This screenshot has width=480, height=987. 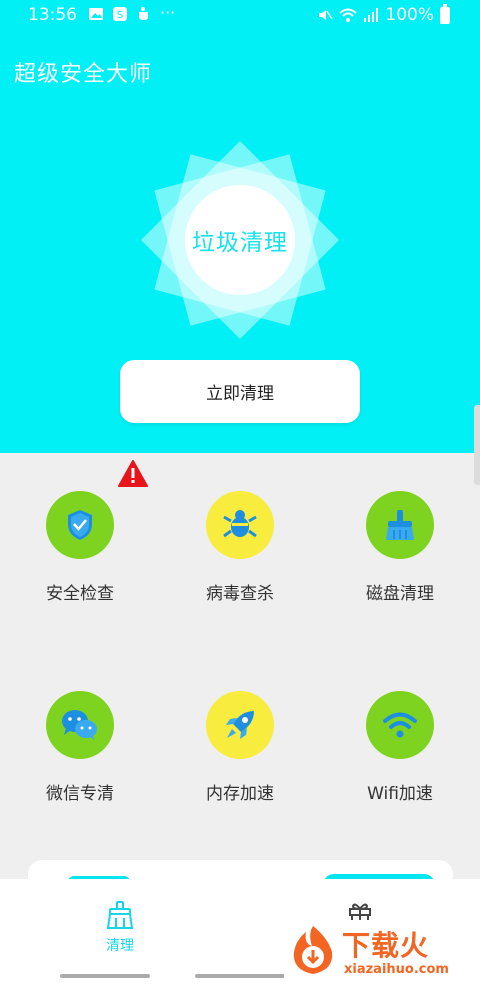 What do you see at coordinates (240, 561) in the screenshot?
I see `feature-virus-scan: 病毒查杀` at bounding box center [240, 561].